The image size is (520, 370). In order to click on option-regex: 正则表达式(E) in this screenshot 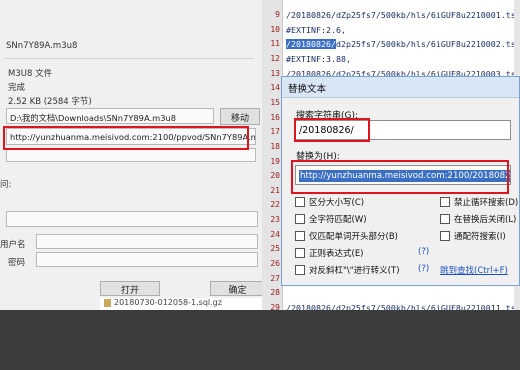, I will do `click(329, 253)`.